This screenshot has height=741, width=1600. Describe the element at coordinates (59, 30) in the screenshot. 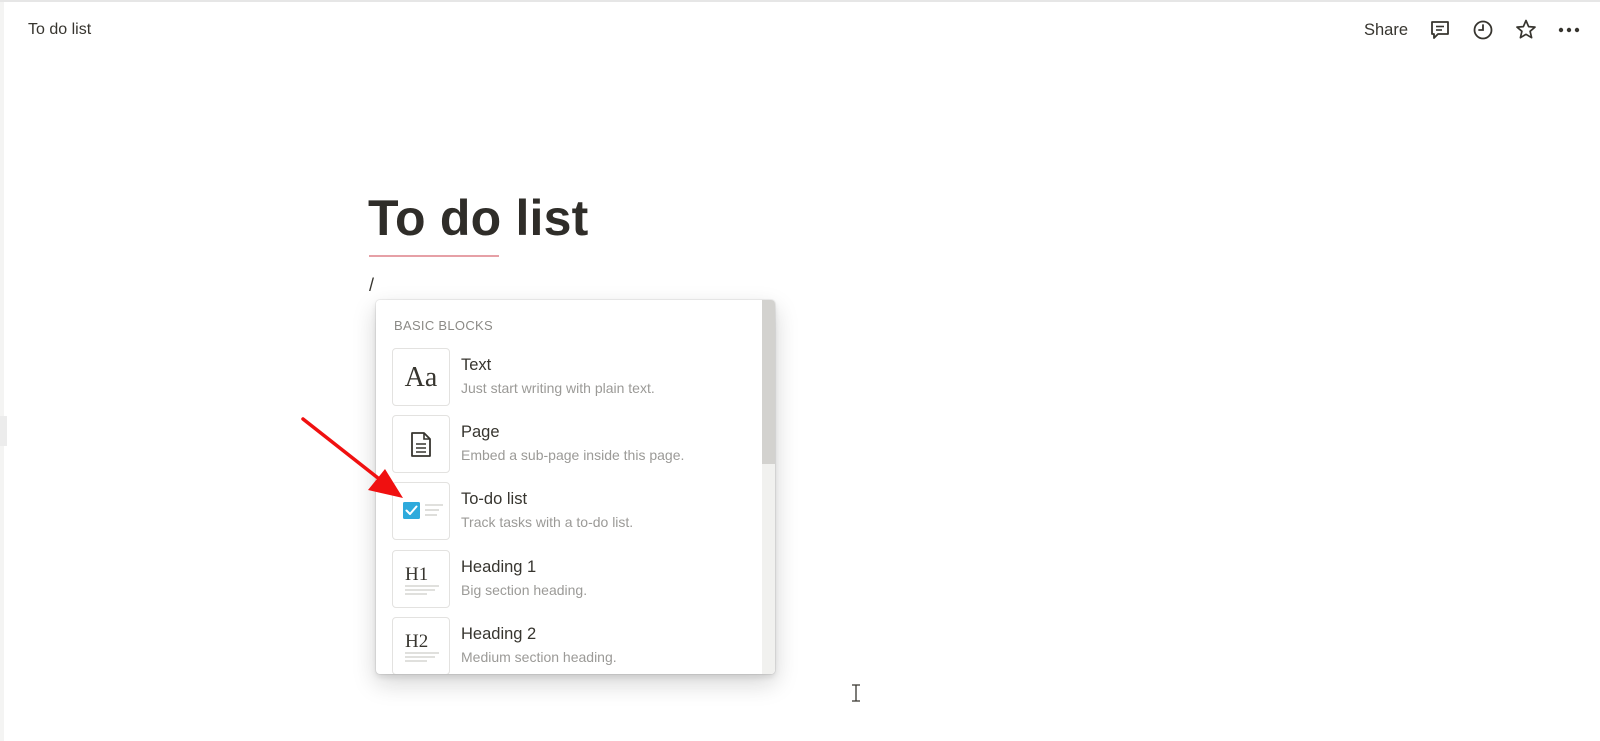

I see `breadcrumb: To do list` at that location.